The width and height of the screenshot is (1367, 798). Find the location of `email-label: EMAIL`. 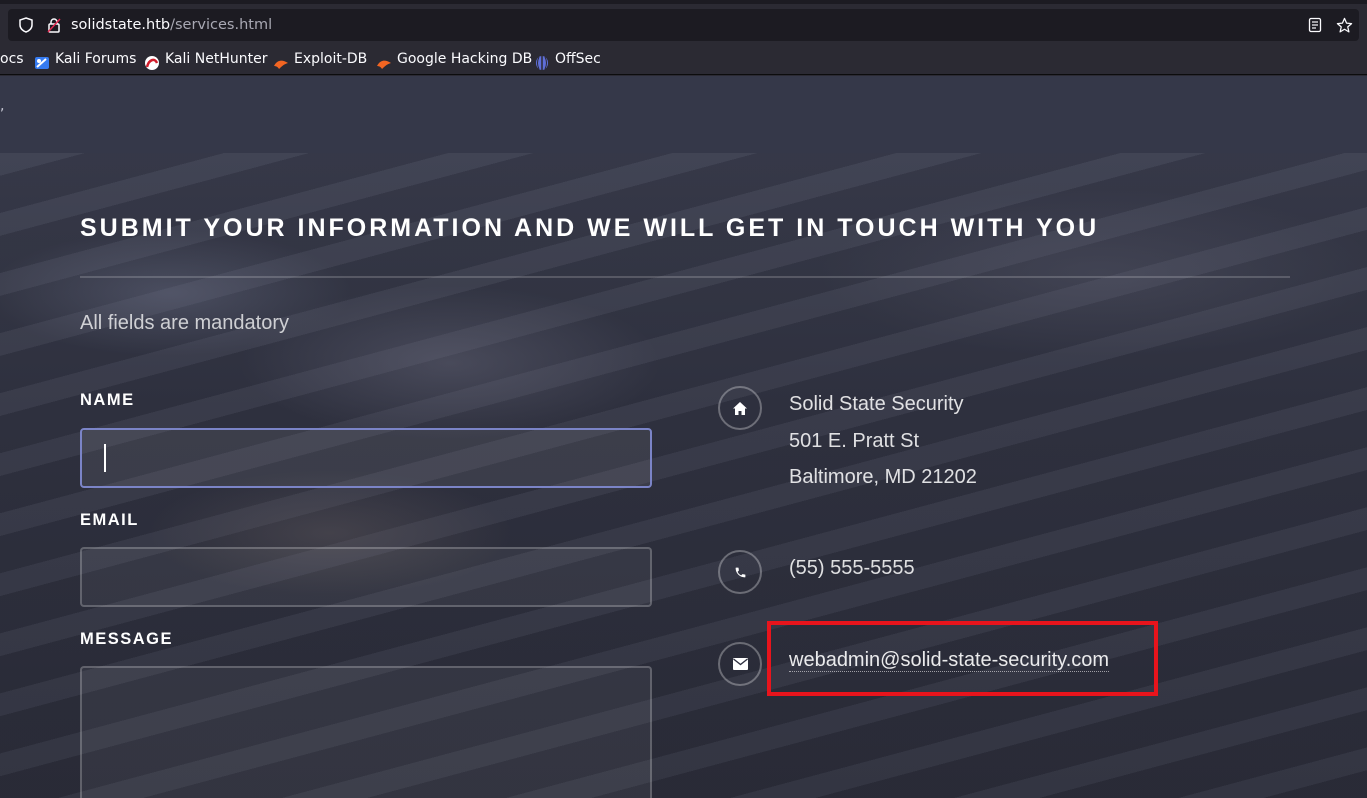

email-label: EMAIL is located at coordinates (109, 520).